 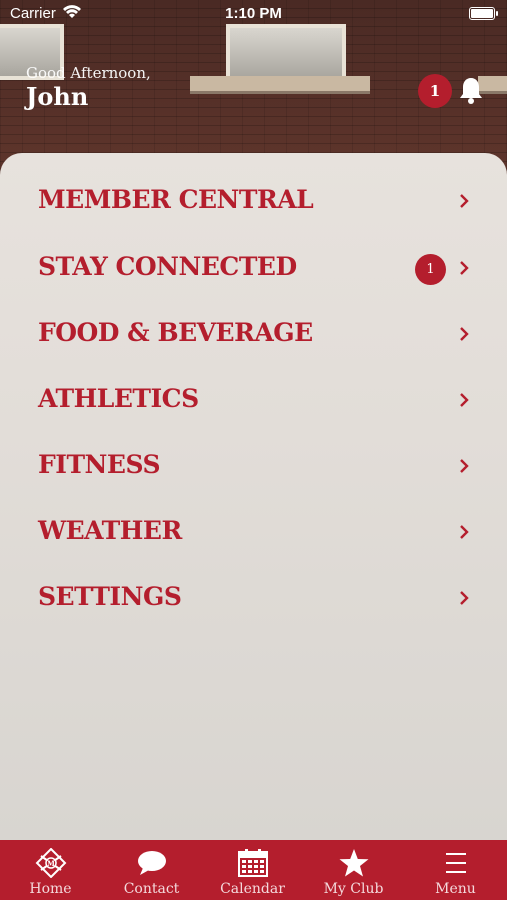 What do you see at coordinates (151, 863) in the screenshot?
I see `chat-bubble-icon` at bounding box center [151, 863].